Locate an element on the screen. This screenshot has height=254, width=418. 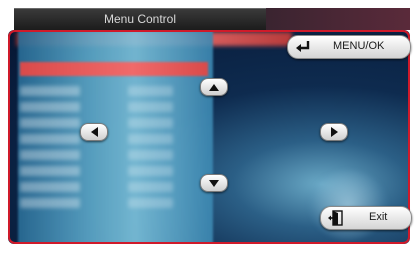
menu-ok-button: MENU/OK is located at coordinates (349, 47).